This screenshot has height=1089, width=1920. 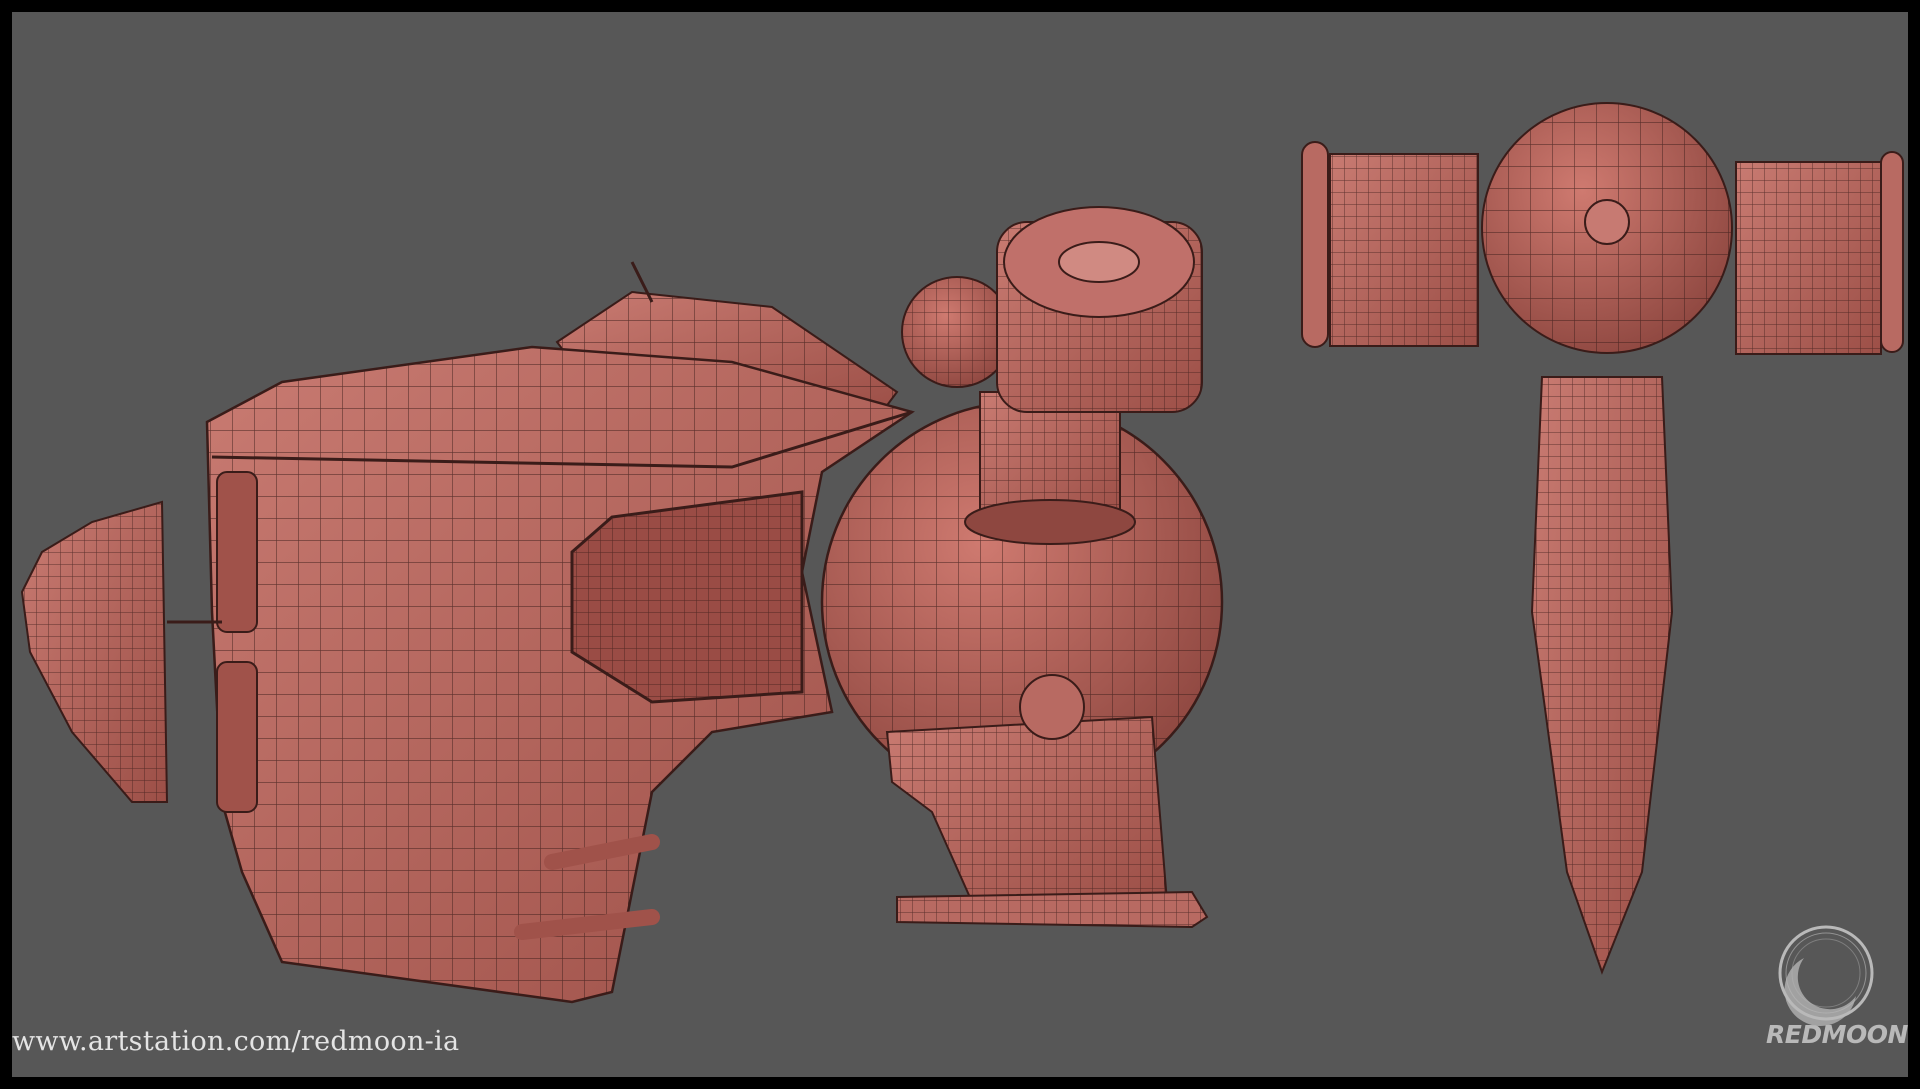 What do you see at coordinates (236, 1041) in the screenshot?
I see `artstation-url: www.artstation.com/redmoon-ia` at bounding box center [236, 1041].